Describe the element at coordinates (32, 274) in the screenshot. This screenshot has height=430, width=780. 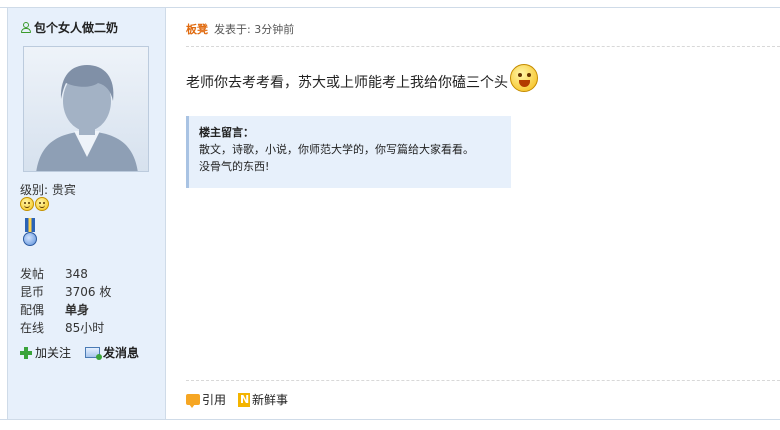
I see `stat-label: 发帖` at that location.